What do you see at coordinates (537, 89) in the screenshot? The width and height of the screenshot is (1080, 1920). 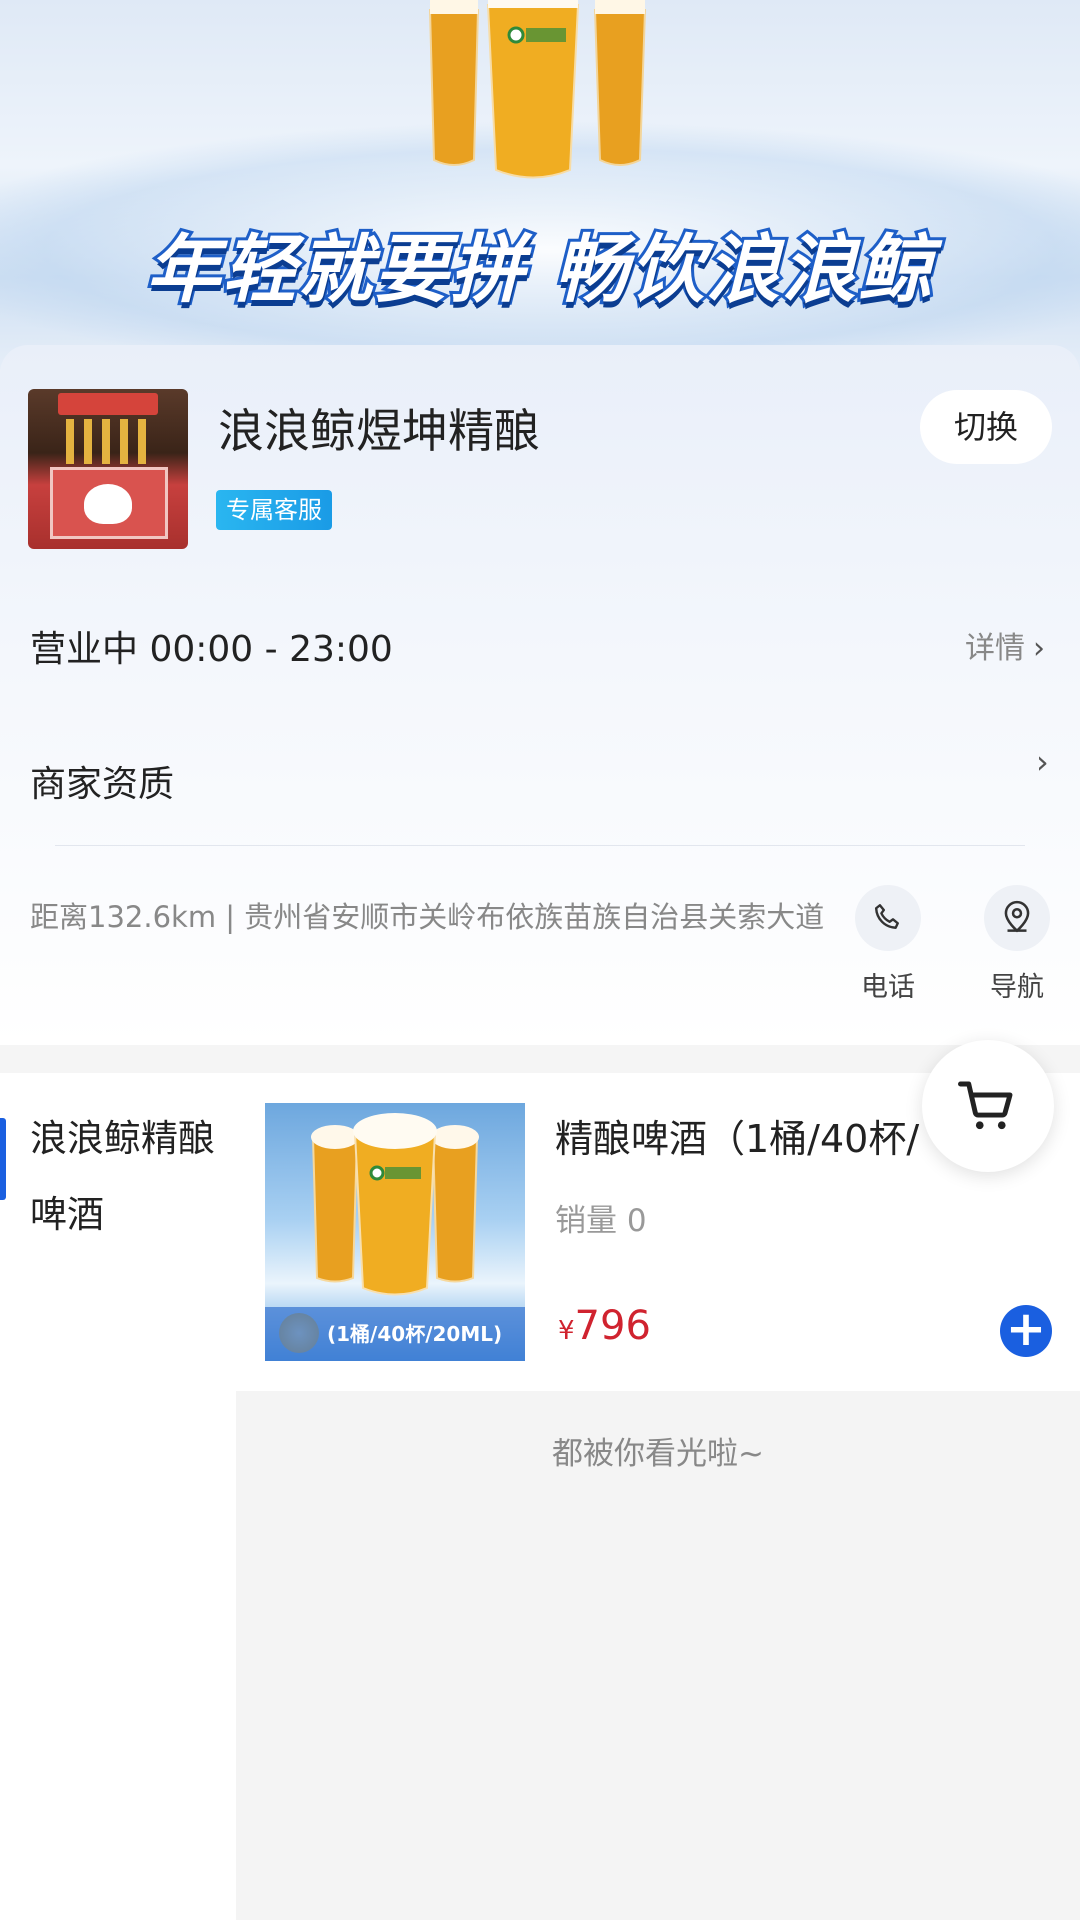 I see `beer-glasses-image` at bounding box center [537, 89].